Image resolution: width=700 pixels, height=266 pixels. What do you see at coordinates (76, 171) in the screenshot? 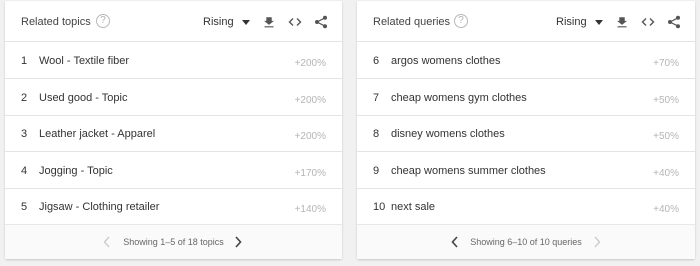
I see `topic-label: Jogging - Topic` at bounding box center [76, 171].